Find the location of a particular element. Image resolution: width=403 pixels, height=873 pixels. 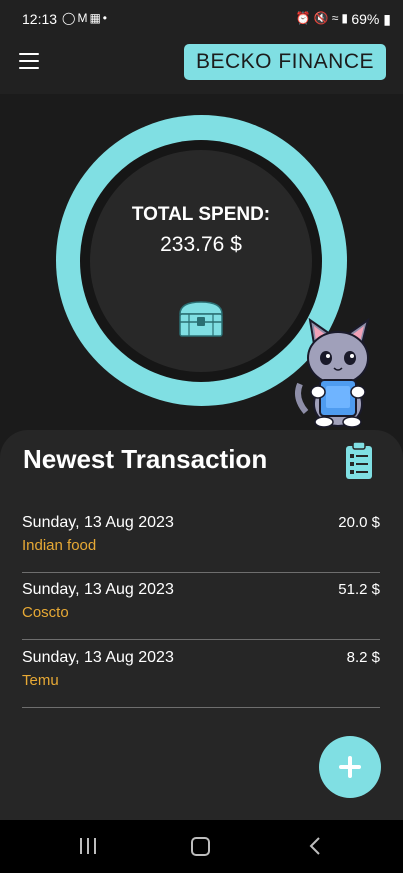

home-icon is located at coordinates (200, 846).